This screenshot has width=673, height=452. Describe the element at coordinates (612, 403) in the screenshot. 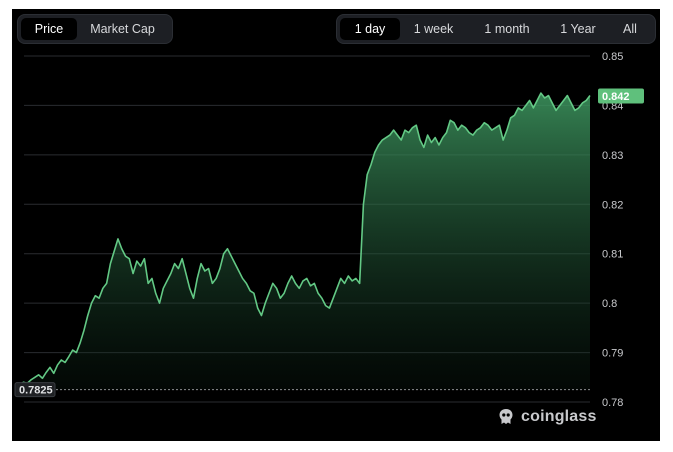

I see `y-tick-label: 0.78` at that location.